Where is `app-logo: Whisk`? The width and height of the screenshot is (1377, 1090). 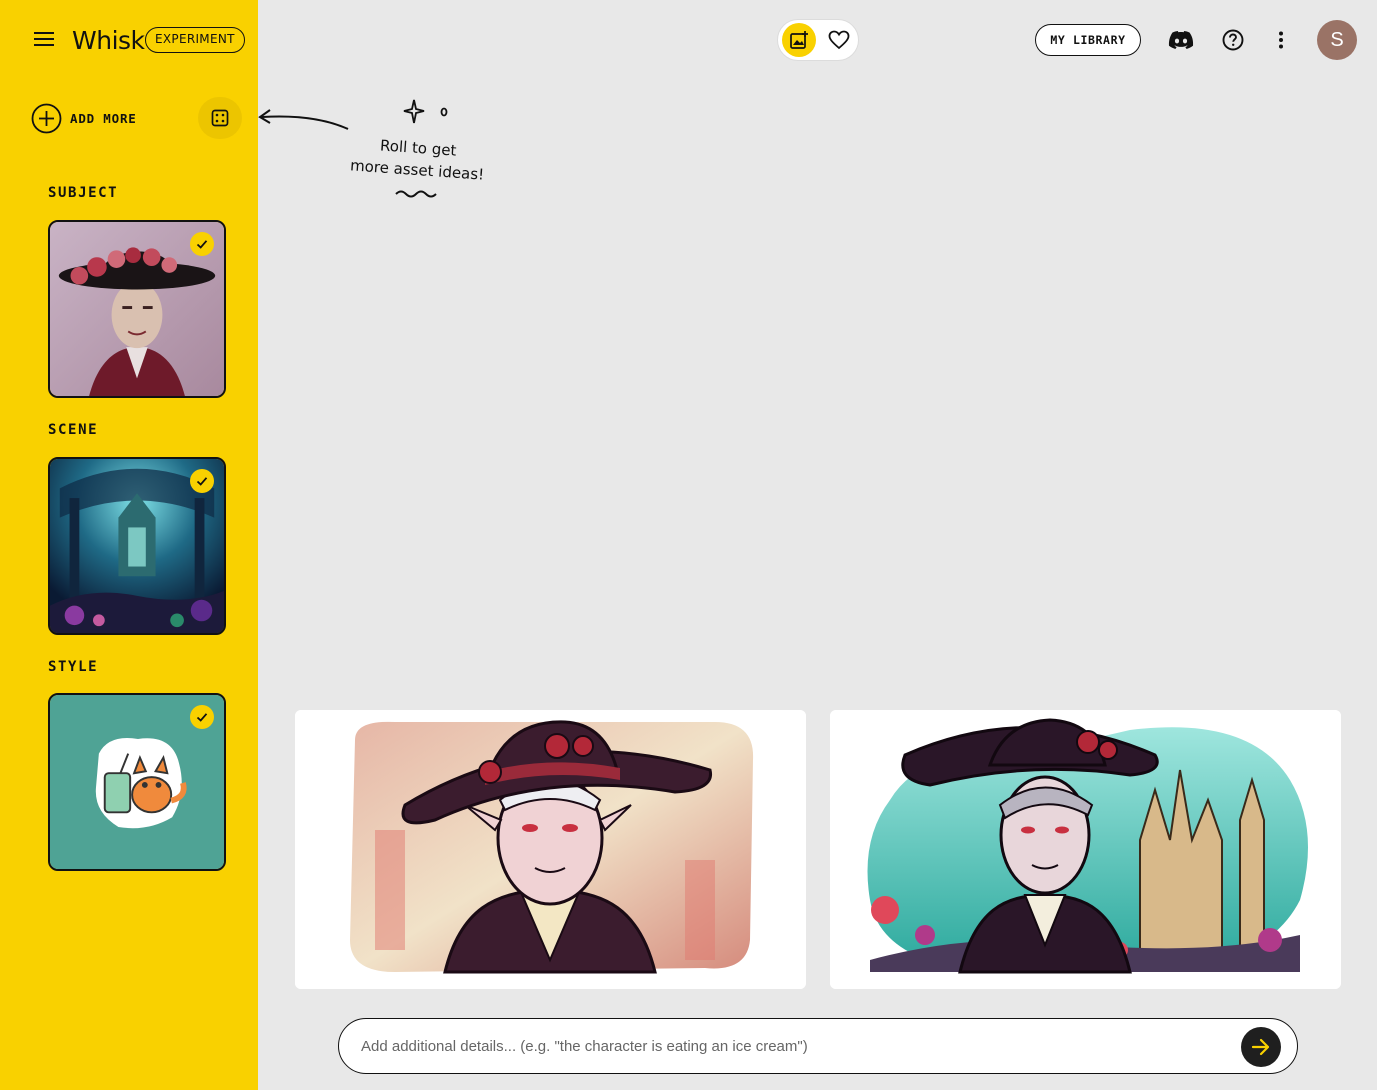
app-logo: Whisk is located at coordinates (108, 40).